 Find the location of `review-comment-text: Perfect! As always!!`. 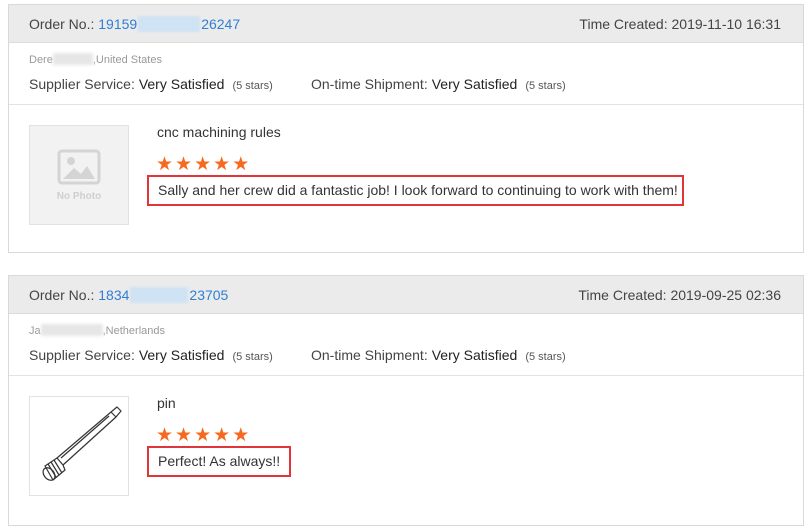

review-comment-text: Perfect! As always!! is located at coordinates (219, 461).